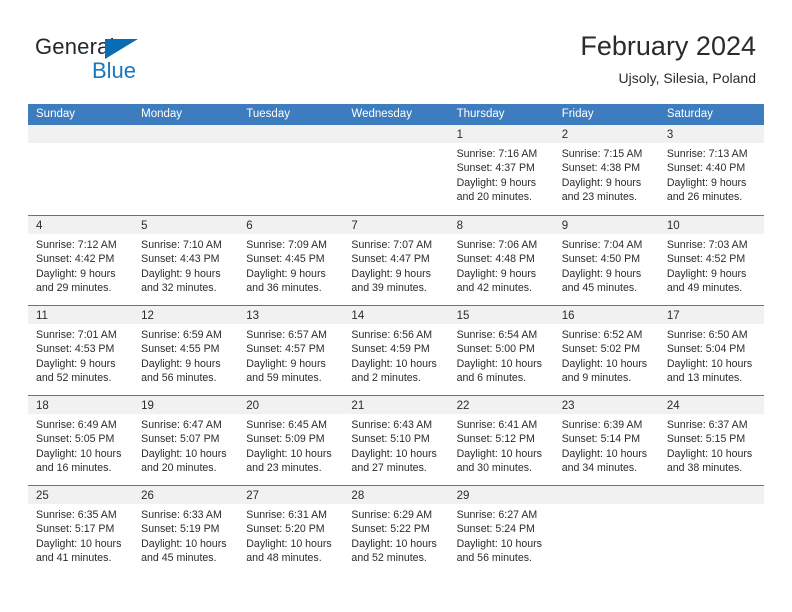 This screenshot has height=612, width=792. Describe the element at coordinates (354, 226) in the screenshot. I see `day-number: 7` at that location.